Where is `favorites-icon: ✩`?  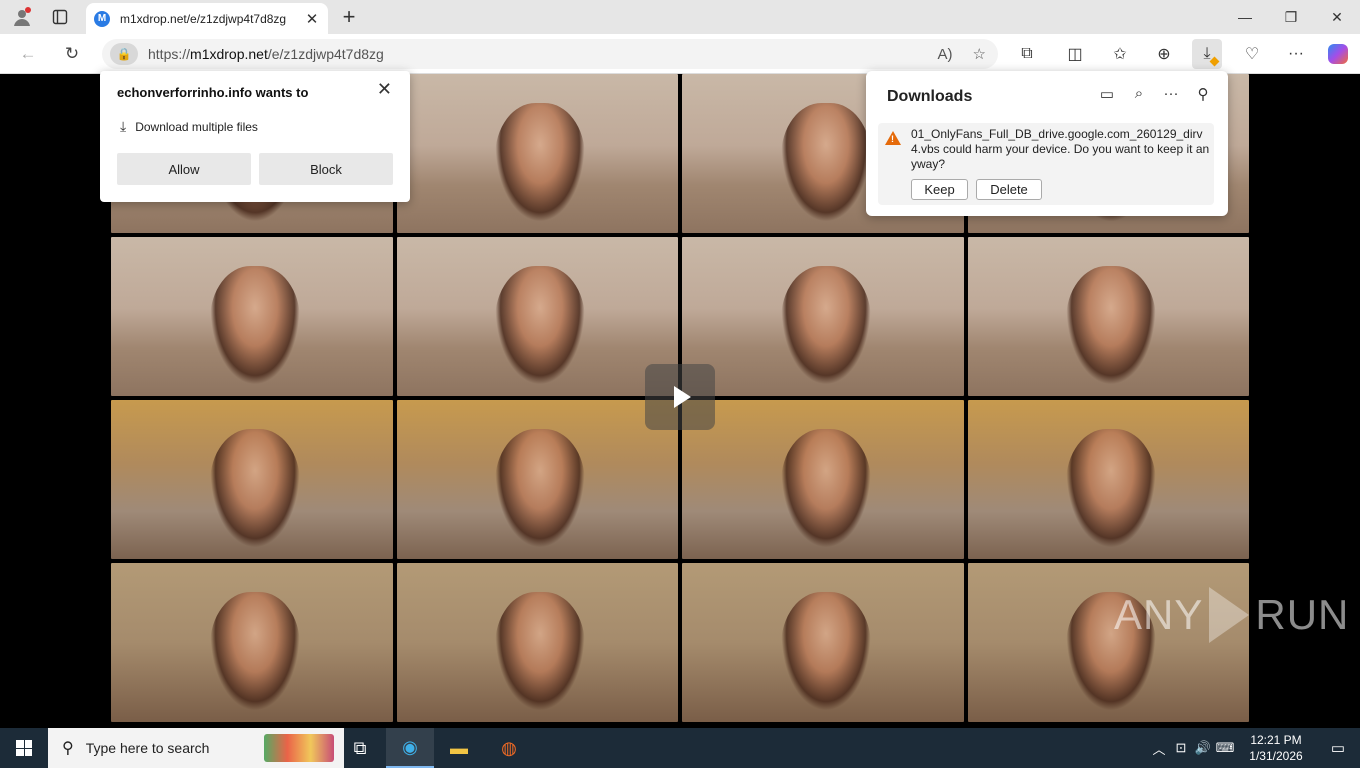 favorites-icon: ✩ is located at coordinates (1120, 54).